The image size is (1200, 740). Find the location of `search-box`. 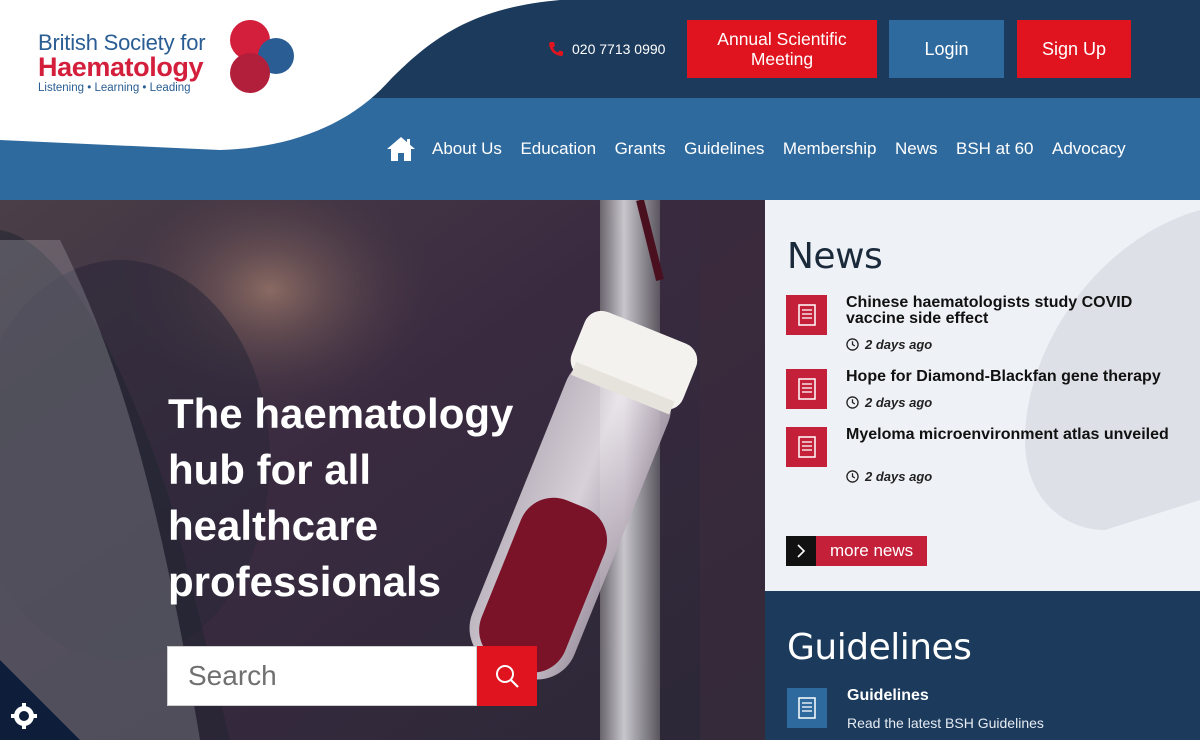

search-box is located at coordinates (352, 676).